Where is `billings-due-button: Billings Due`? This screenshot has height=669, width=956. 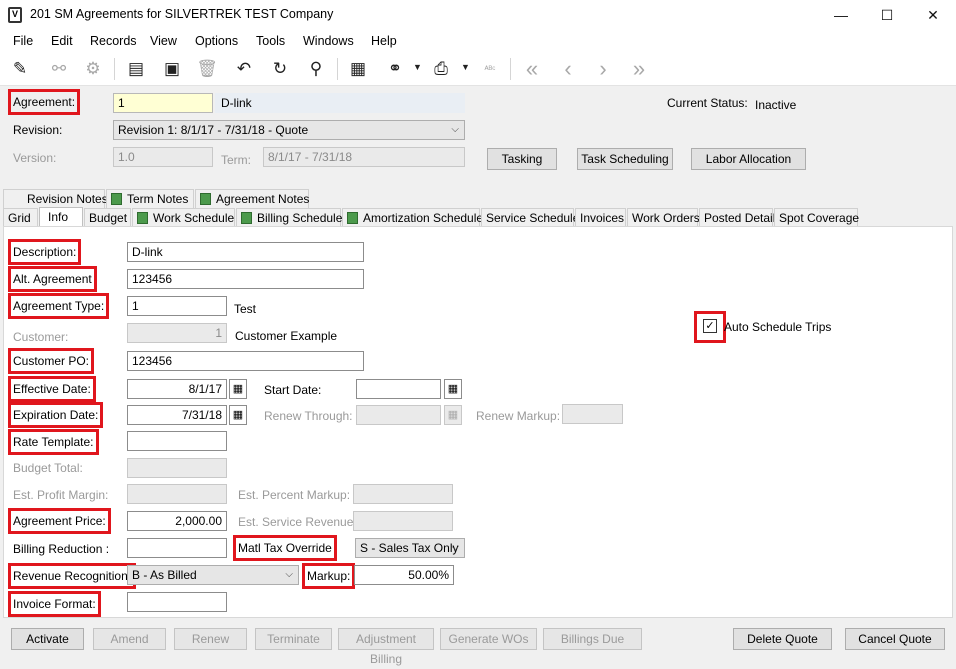 billings-due-button: Billings Due is located at coordinates (592, 639).